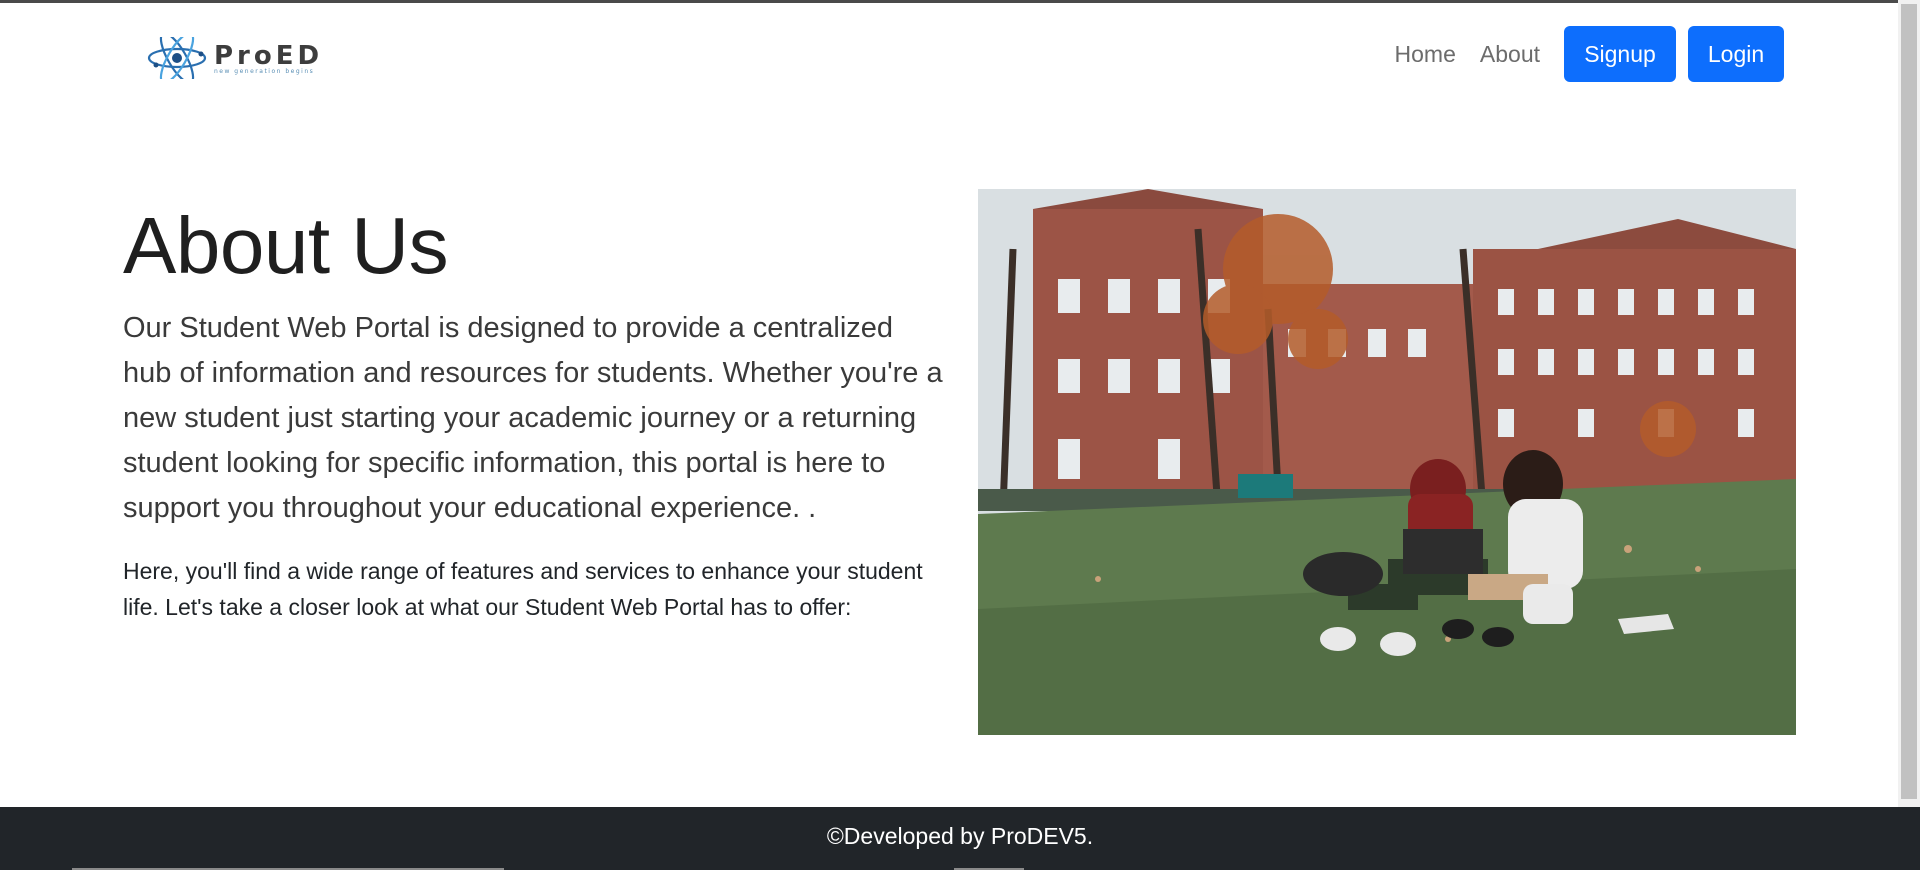 This screenshot has width=1920, height=870. I want to click on nav-about-link: About, so click(1510, 54).